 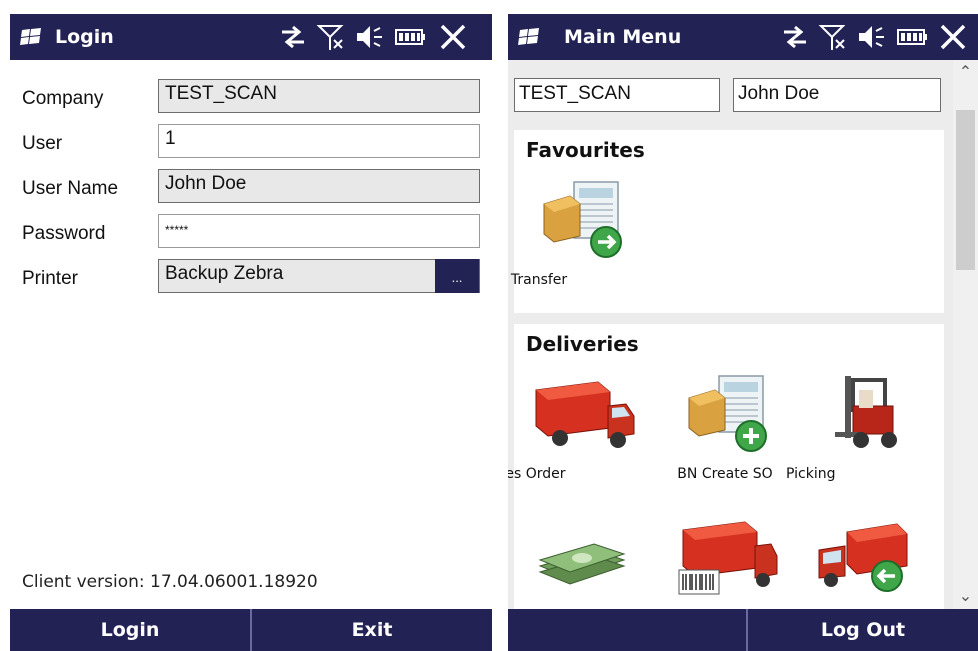 What do you see at coordinates (727, 413) in the screenshot?
I see `document-add-icon` at bounding box center [727, 413].